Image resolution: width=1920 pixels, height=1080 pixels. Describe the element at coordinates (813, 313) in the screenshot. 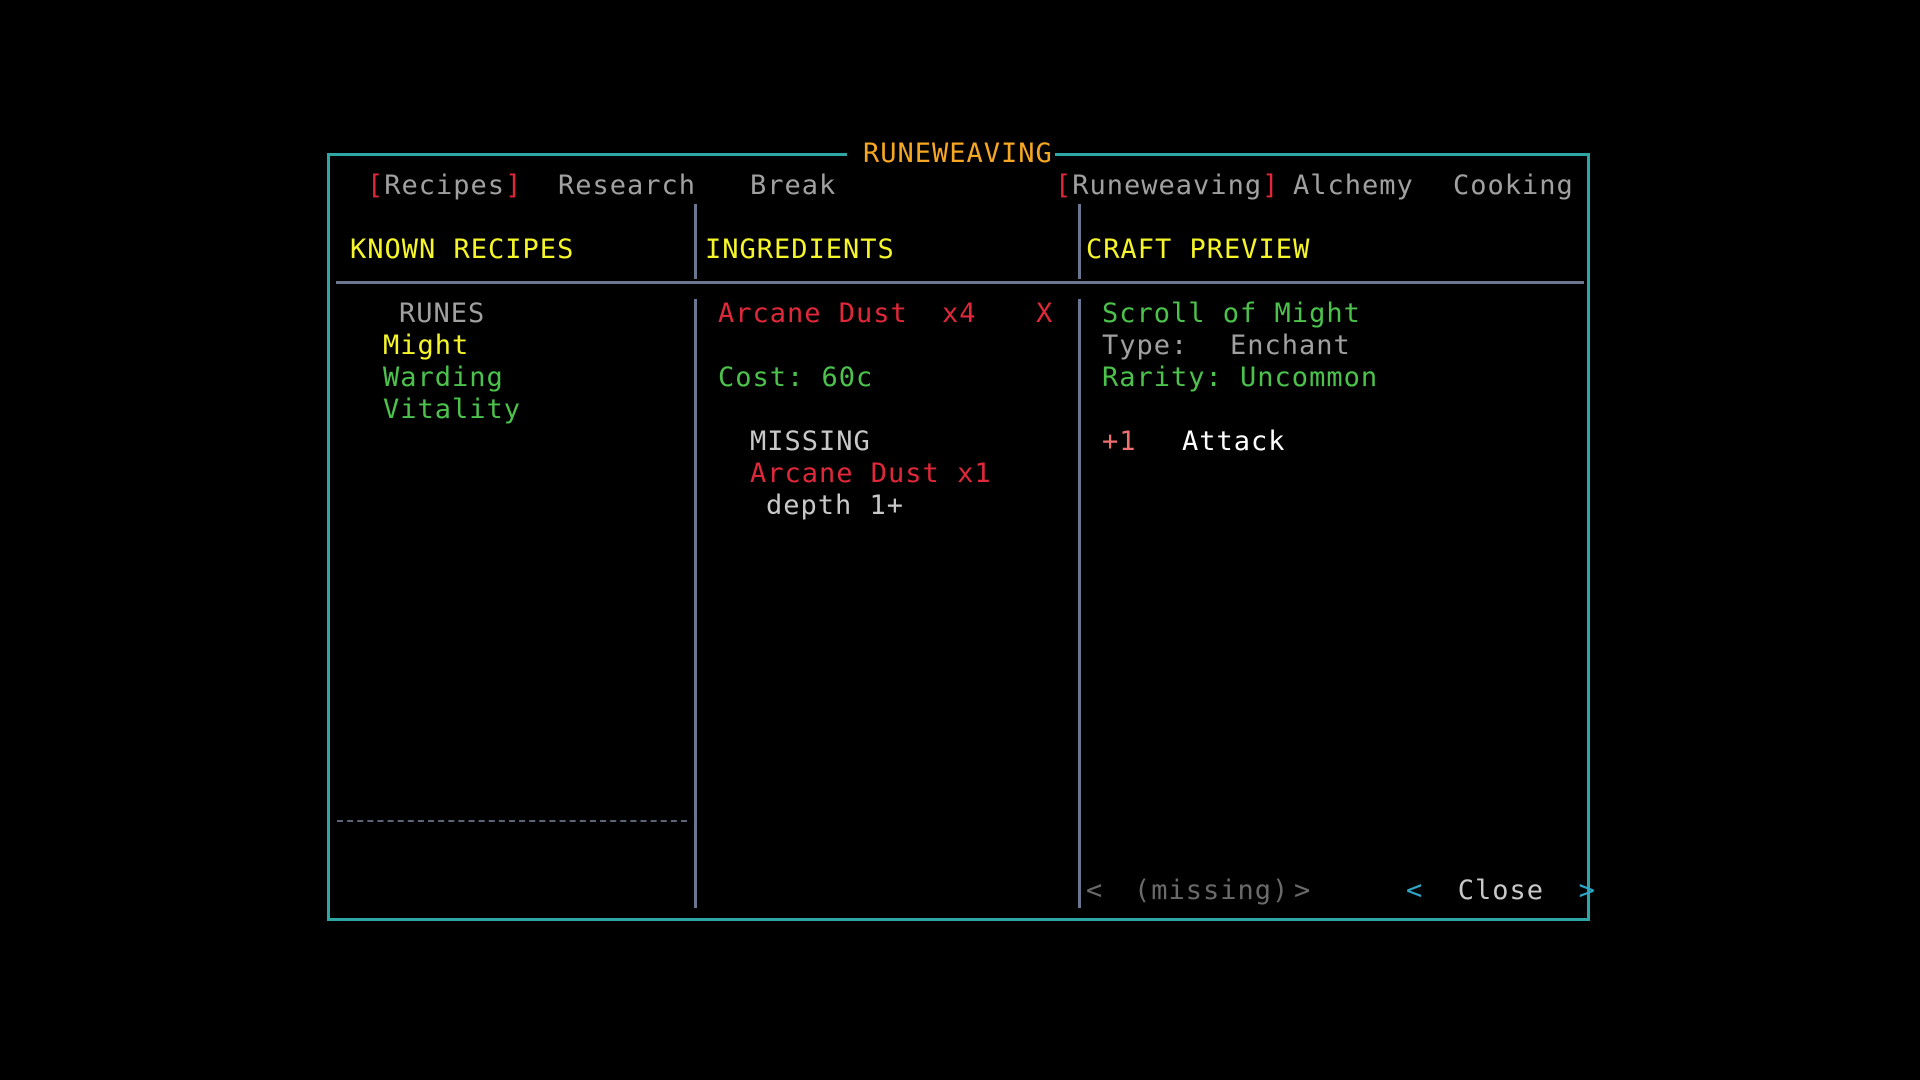

I see `ingredient-name: Arcane Dust` at that location.